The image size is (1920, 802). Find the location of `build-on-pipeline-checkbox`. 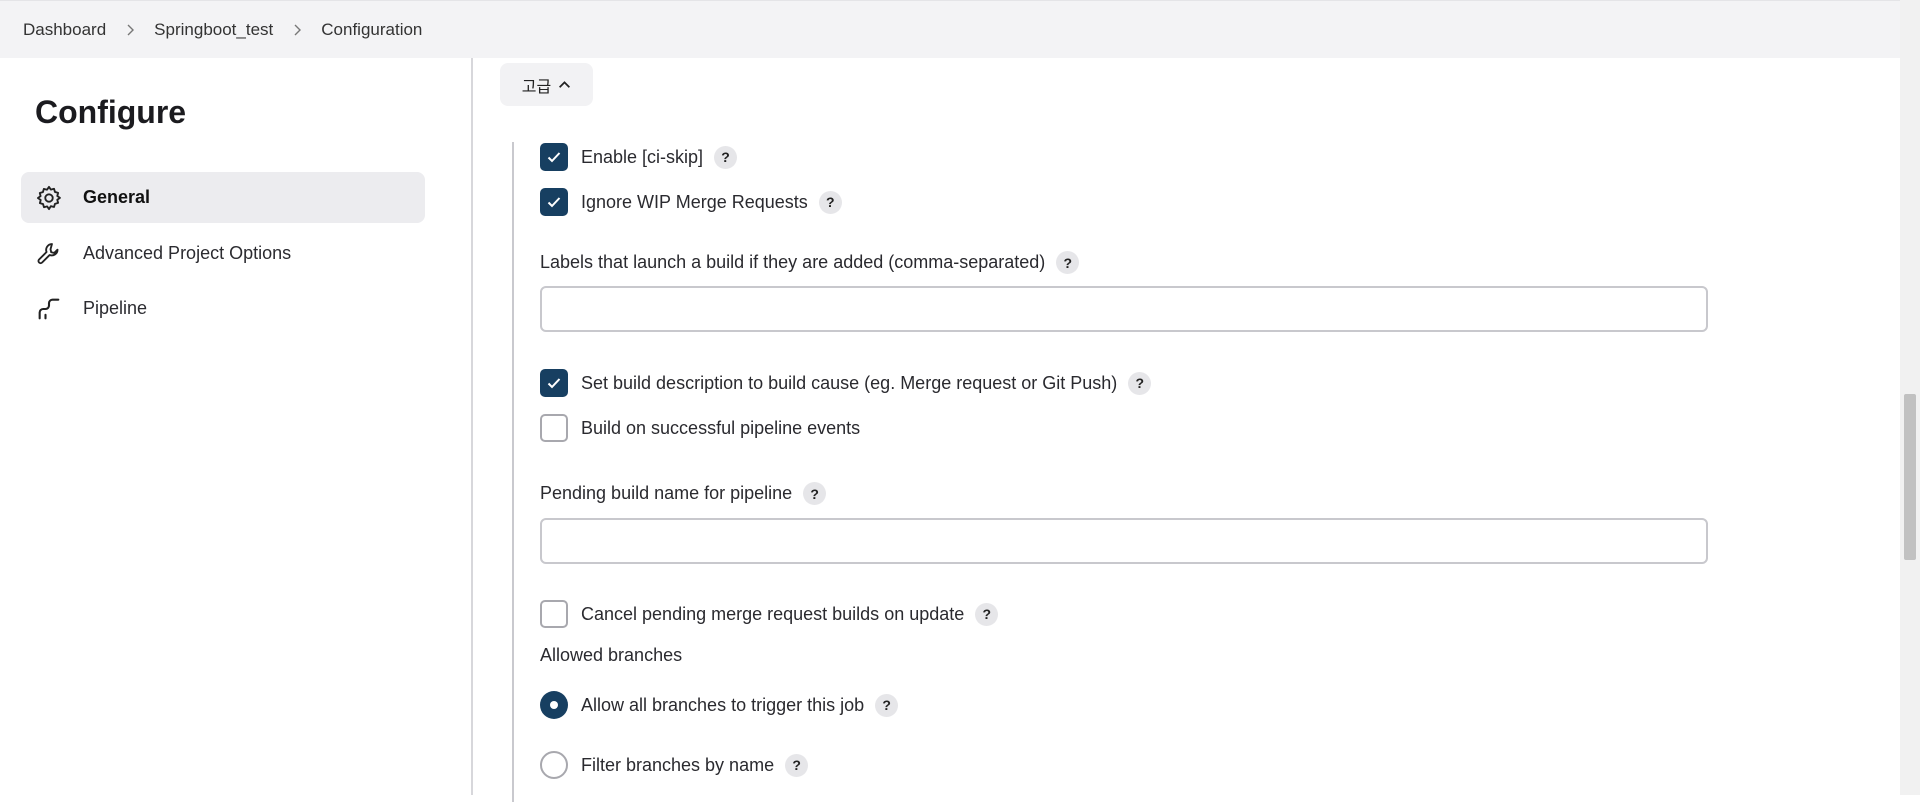

build-on-pipeline-checkbox is located at coordinates (554, 428).